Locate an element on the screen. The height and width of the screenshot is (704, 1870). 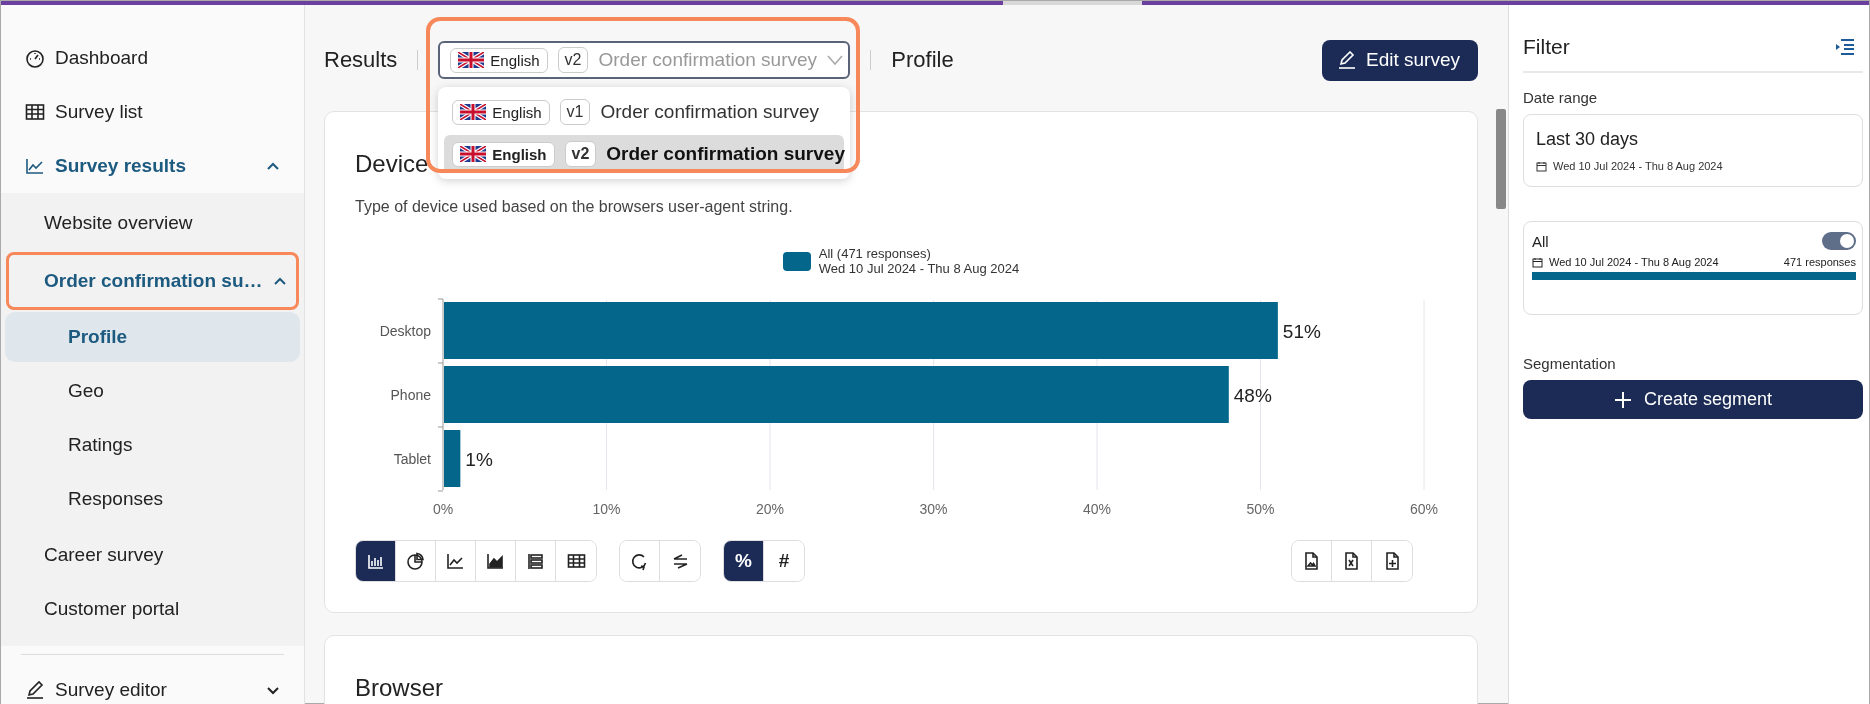
panel-title: Filter is located at coordinates (1546, 47).